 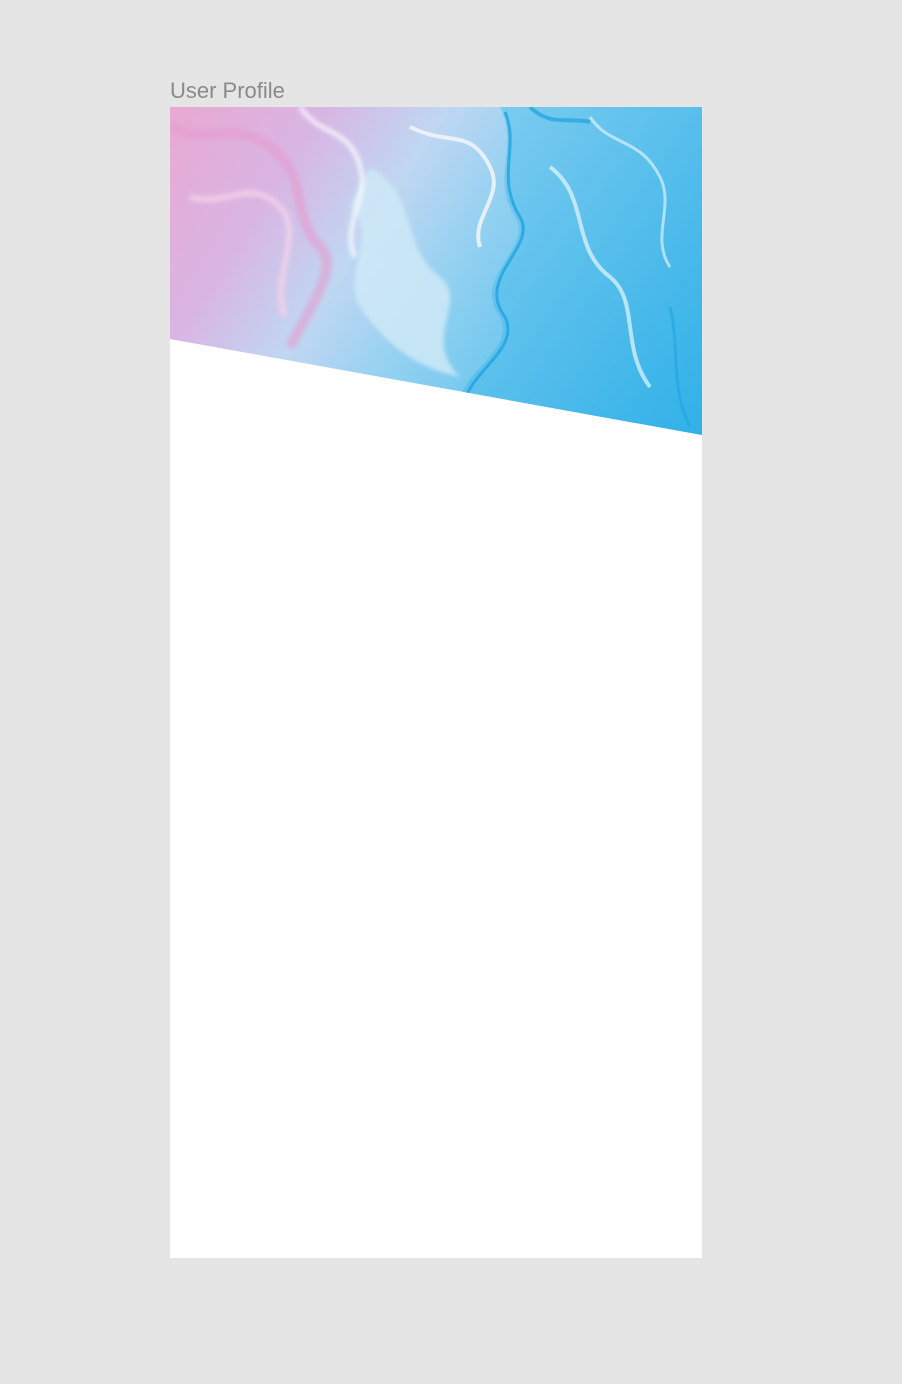 What do you see at coordinates (227, 91) in the screenshot?
I see `frame-title: User Profile` at bounding box center [227, 91].